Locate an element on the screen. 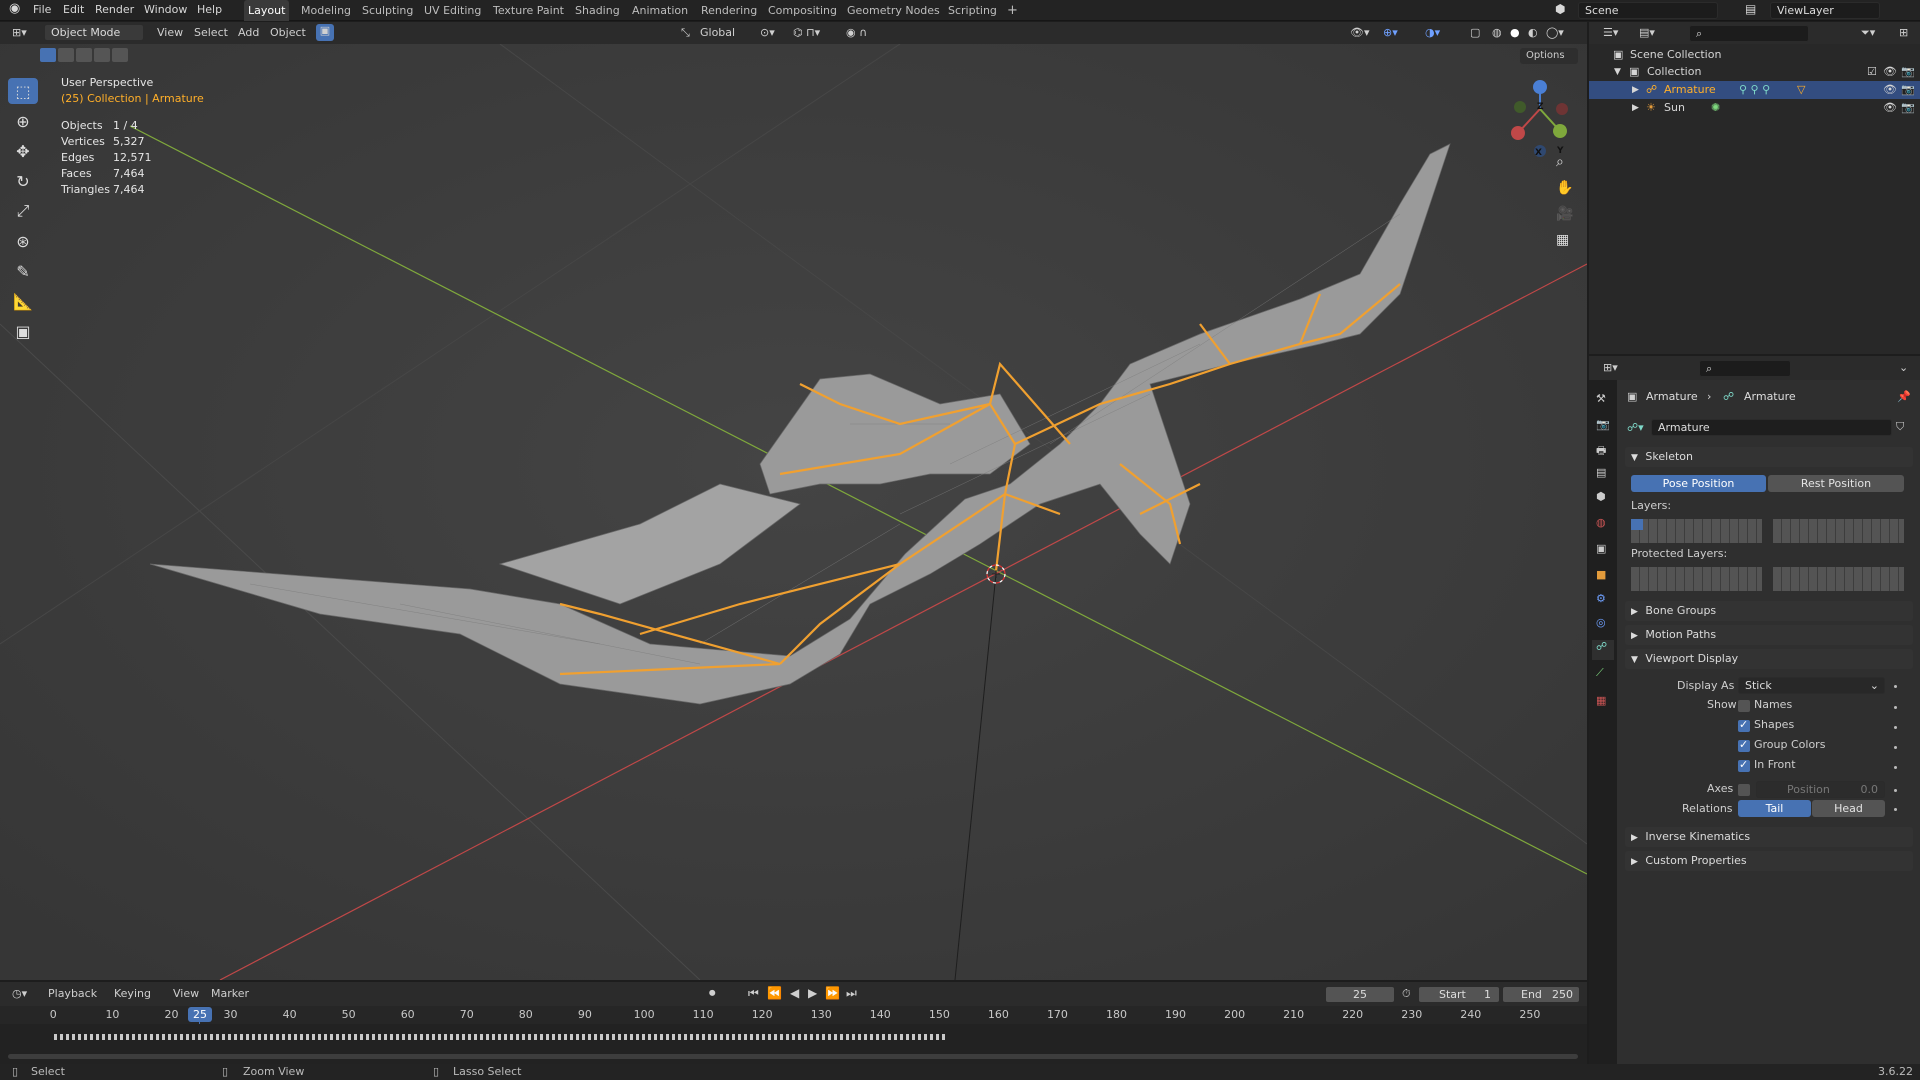 The image size is (1920, 1080). show-shapes-checkbox is located at coordinates (1744, 725).